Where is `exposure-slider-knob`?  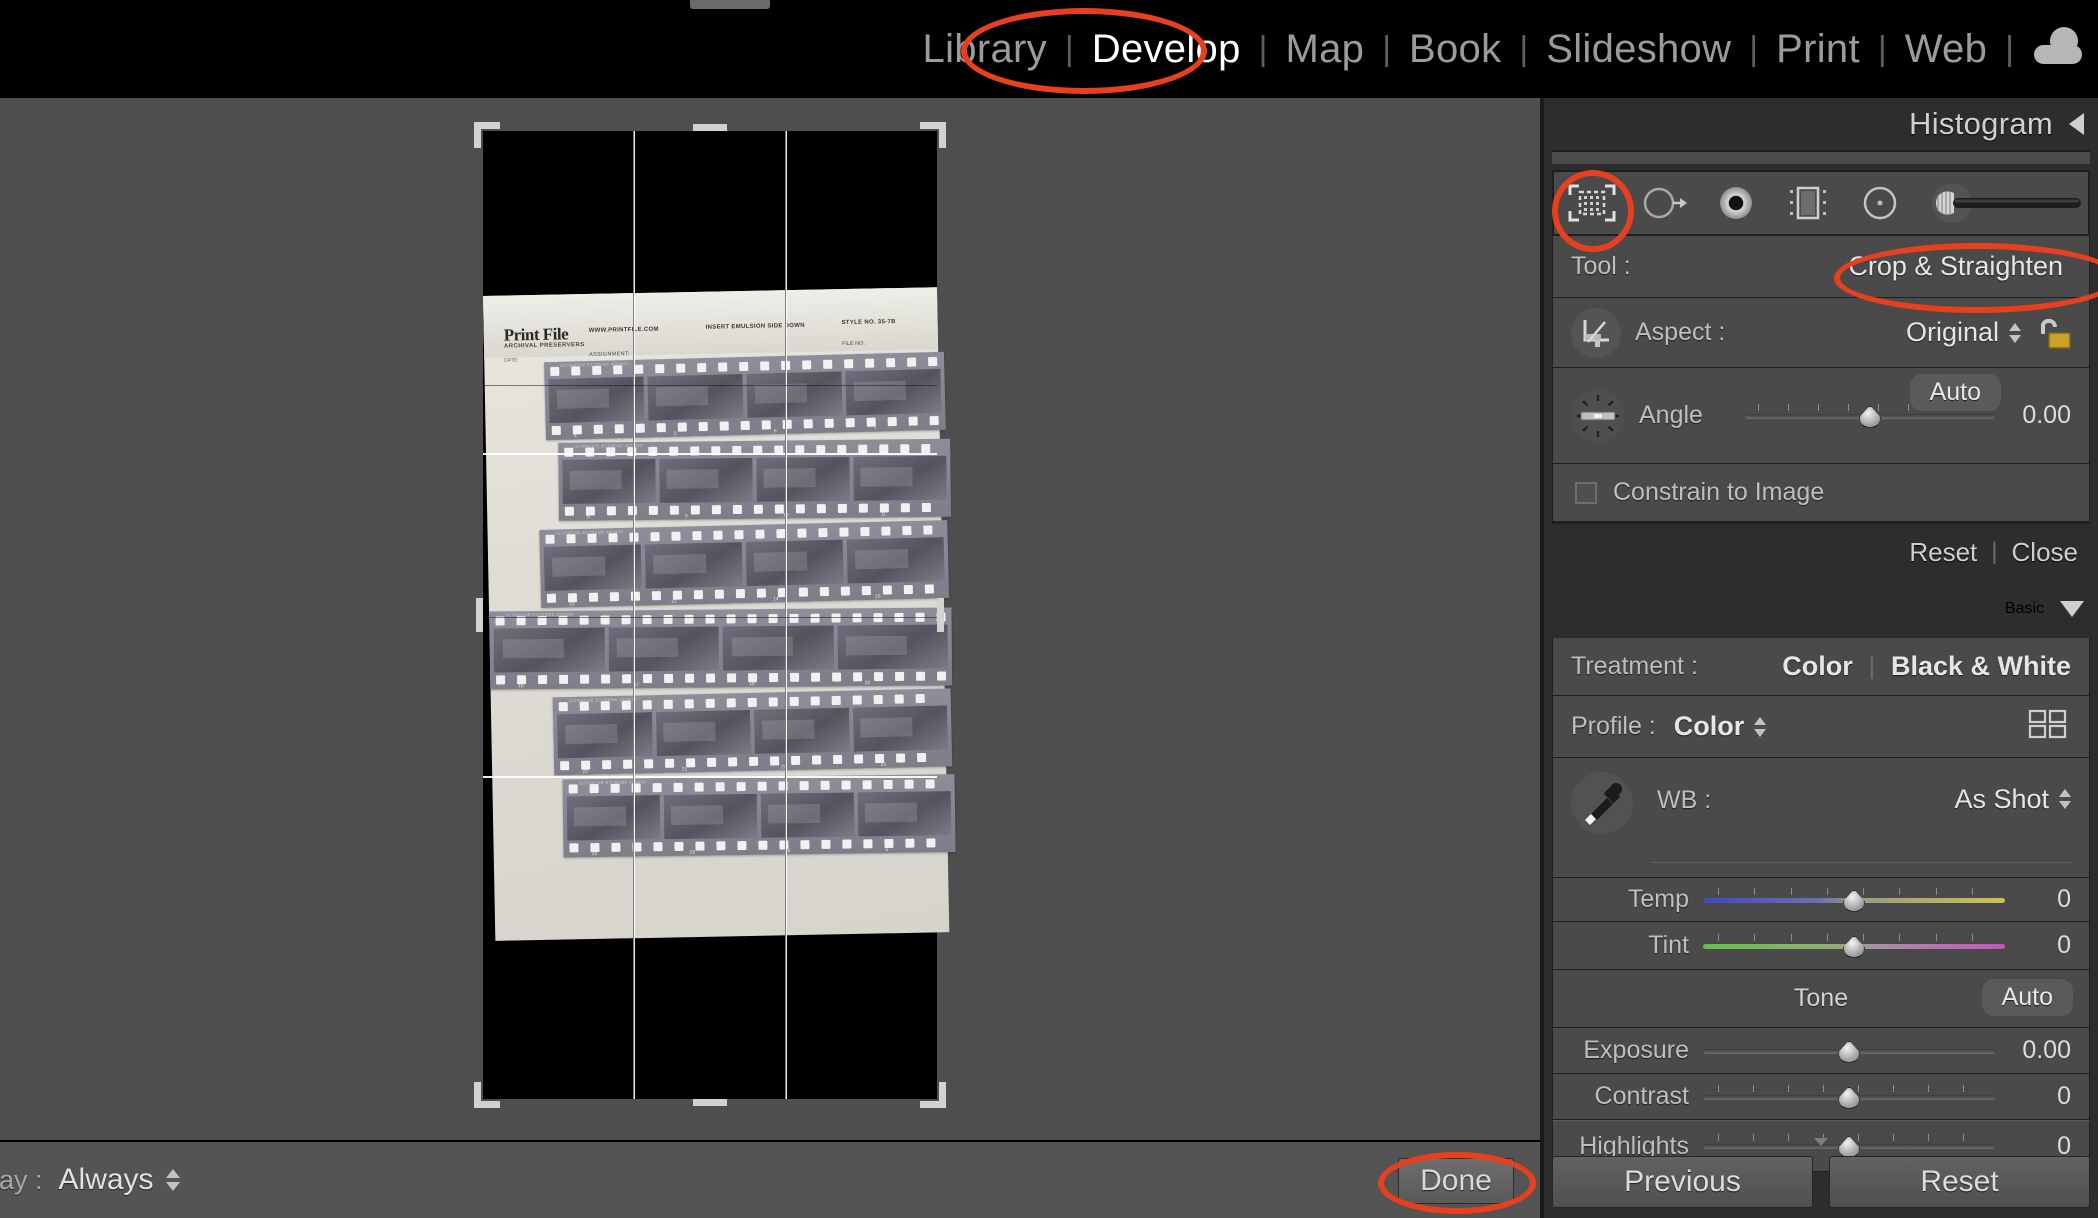 exposure-slider-knob is located at coordinates (1849, 1051).